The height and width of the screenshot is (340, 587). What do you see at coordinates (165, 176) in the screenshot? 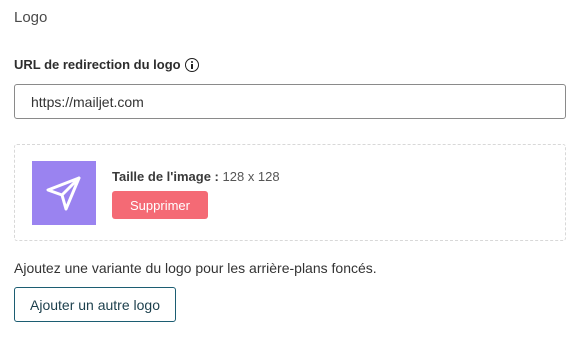
I see `image-size-label: Taille de l'image :` at bounding box center [165, 176].